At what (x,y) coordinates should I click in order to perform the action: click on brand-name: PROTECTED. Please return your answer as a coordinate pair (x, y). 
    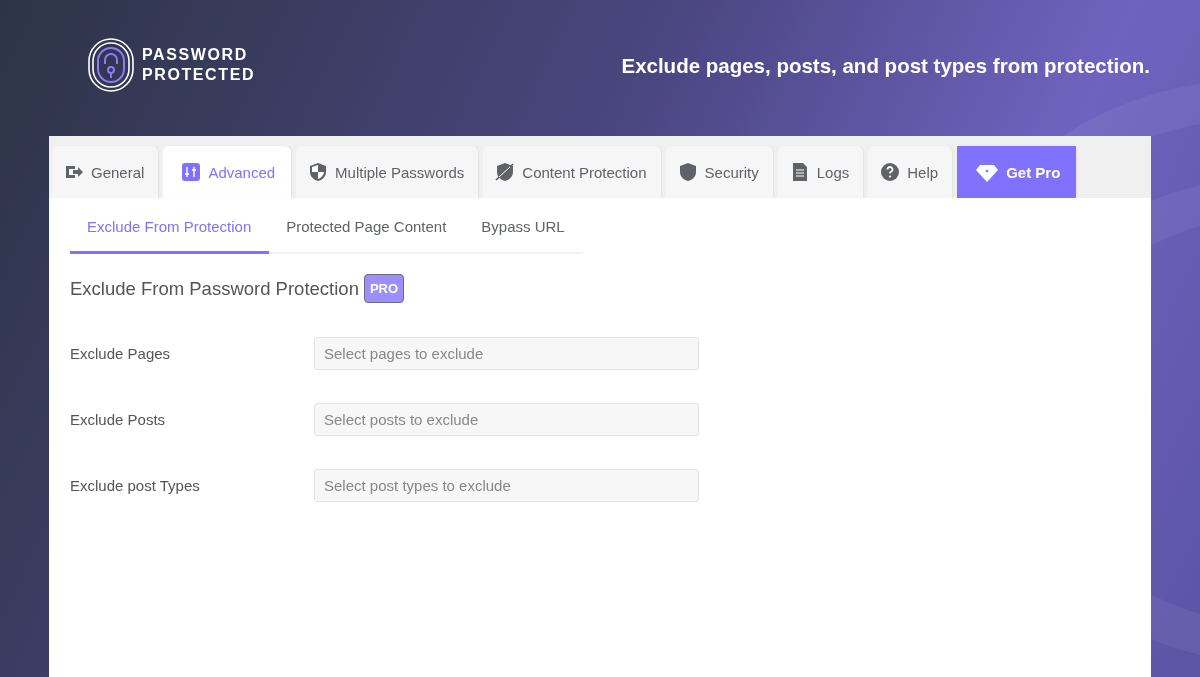
    Looking at the image, I should click on (199, 75).